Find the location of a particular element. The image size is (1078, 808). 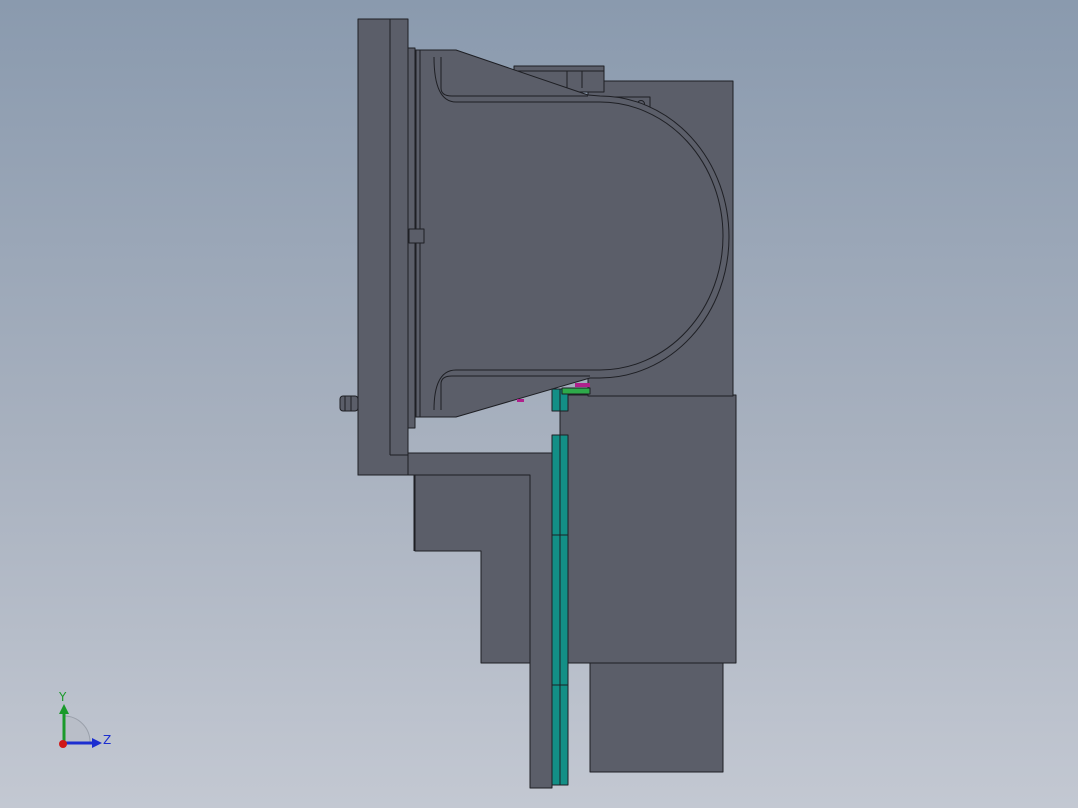

y-axis-label: Y is located at coordinates (62, 697).